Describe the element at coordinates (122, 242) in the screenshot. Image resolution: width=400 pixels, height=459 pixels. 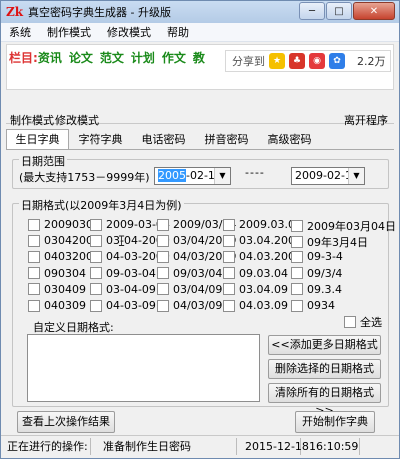
I see `cursor-icon: ꕯ` at that location.